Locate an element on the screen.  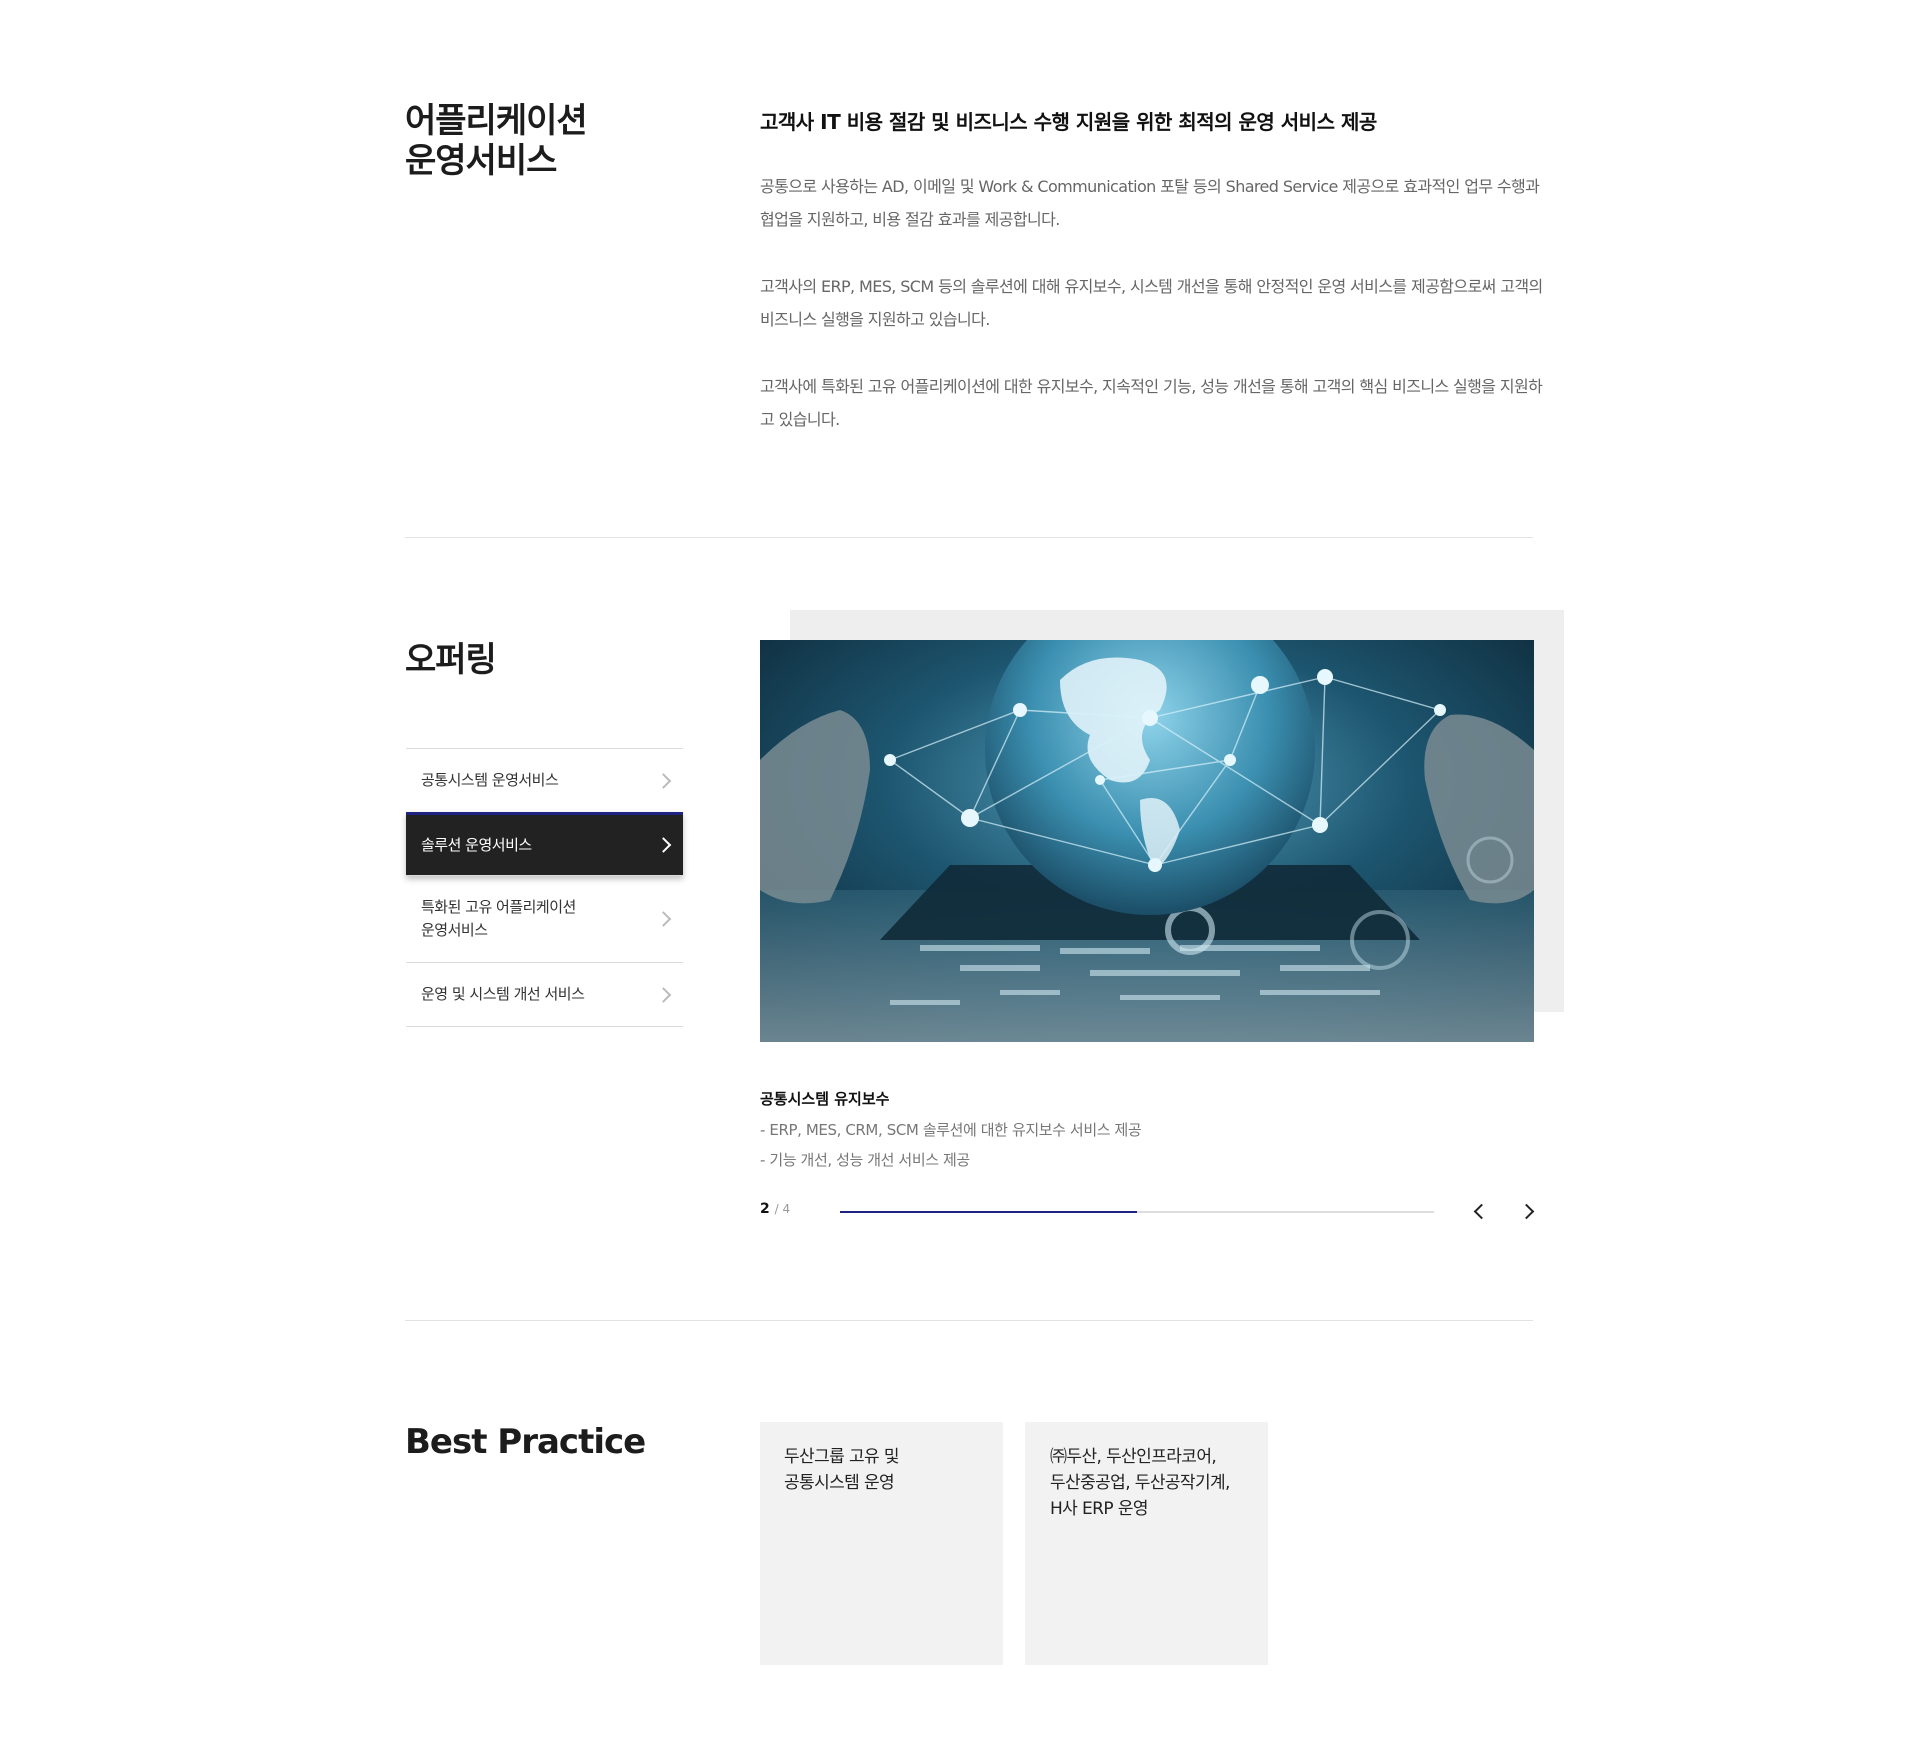
menu-item-improvement: 운영 및 시스템 개선 서비스 is located at coordinates (544, 995).